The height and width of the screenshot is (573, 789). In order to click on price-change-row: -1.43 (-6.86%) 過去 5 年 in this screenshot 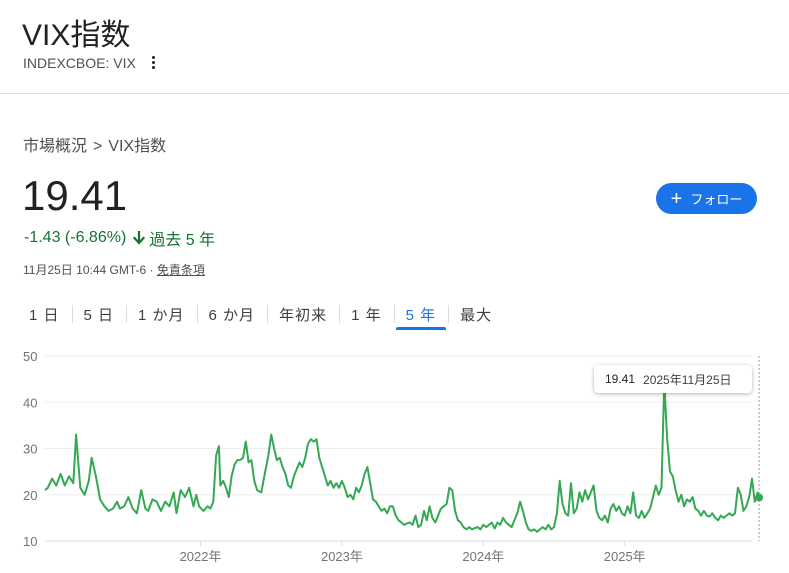, I will do `click(119, 238)`.